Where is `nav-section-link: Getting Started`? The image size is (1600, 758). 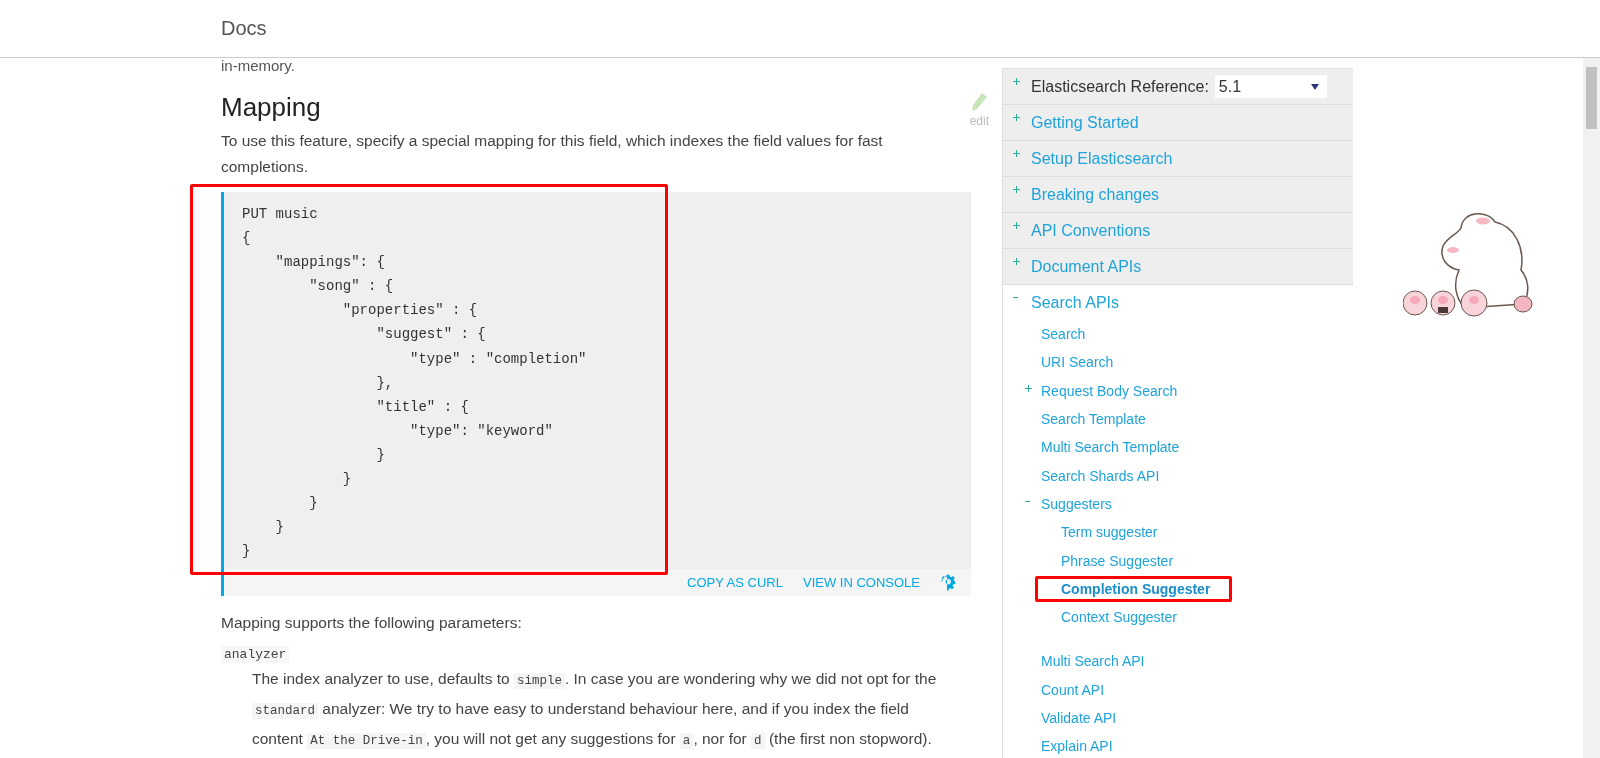
nav-section-link: Getting Started is located at coordinates (1085, 122).